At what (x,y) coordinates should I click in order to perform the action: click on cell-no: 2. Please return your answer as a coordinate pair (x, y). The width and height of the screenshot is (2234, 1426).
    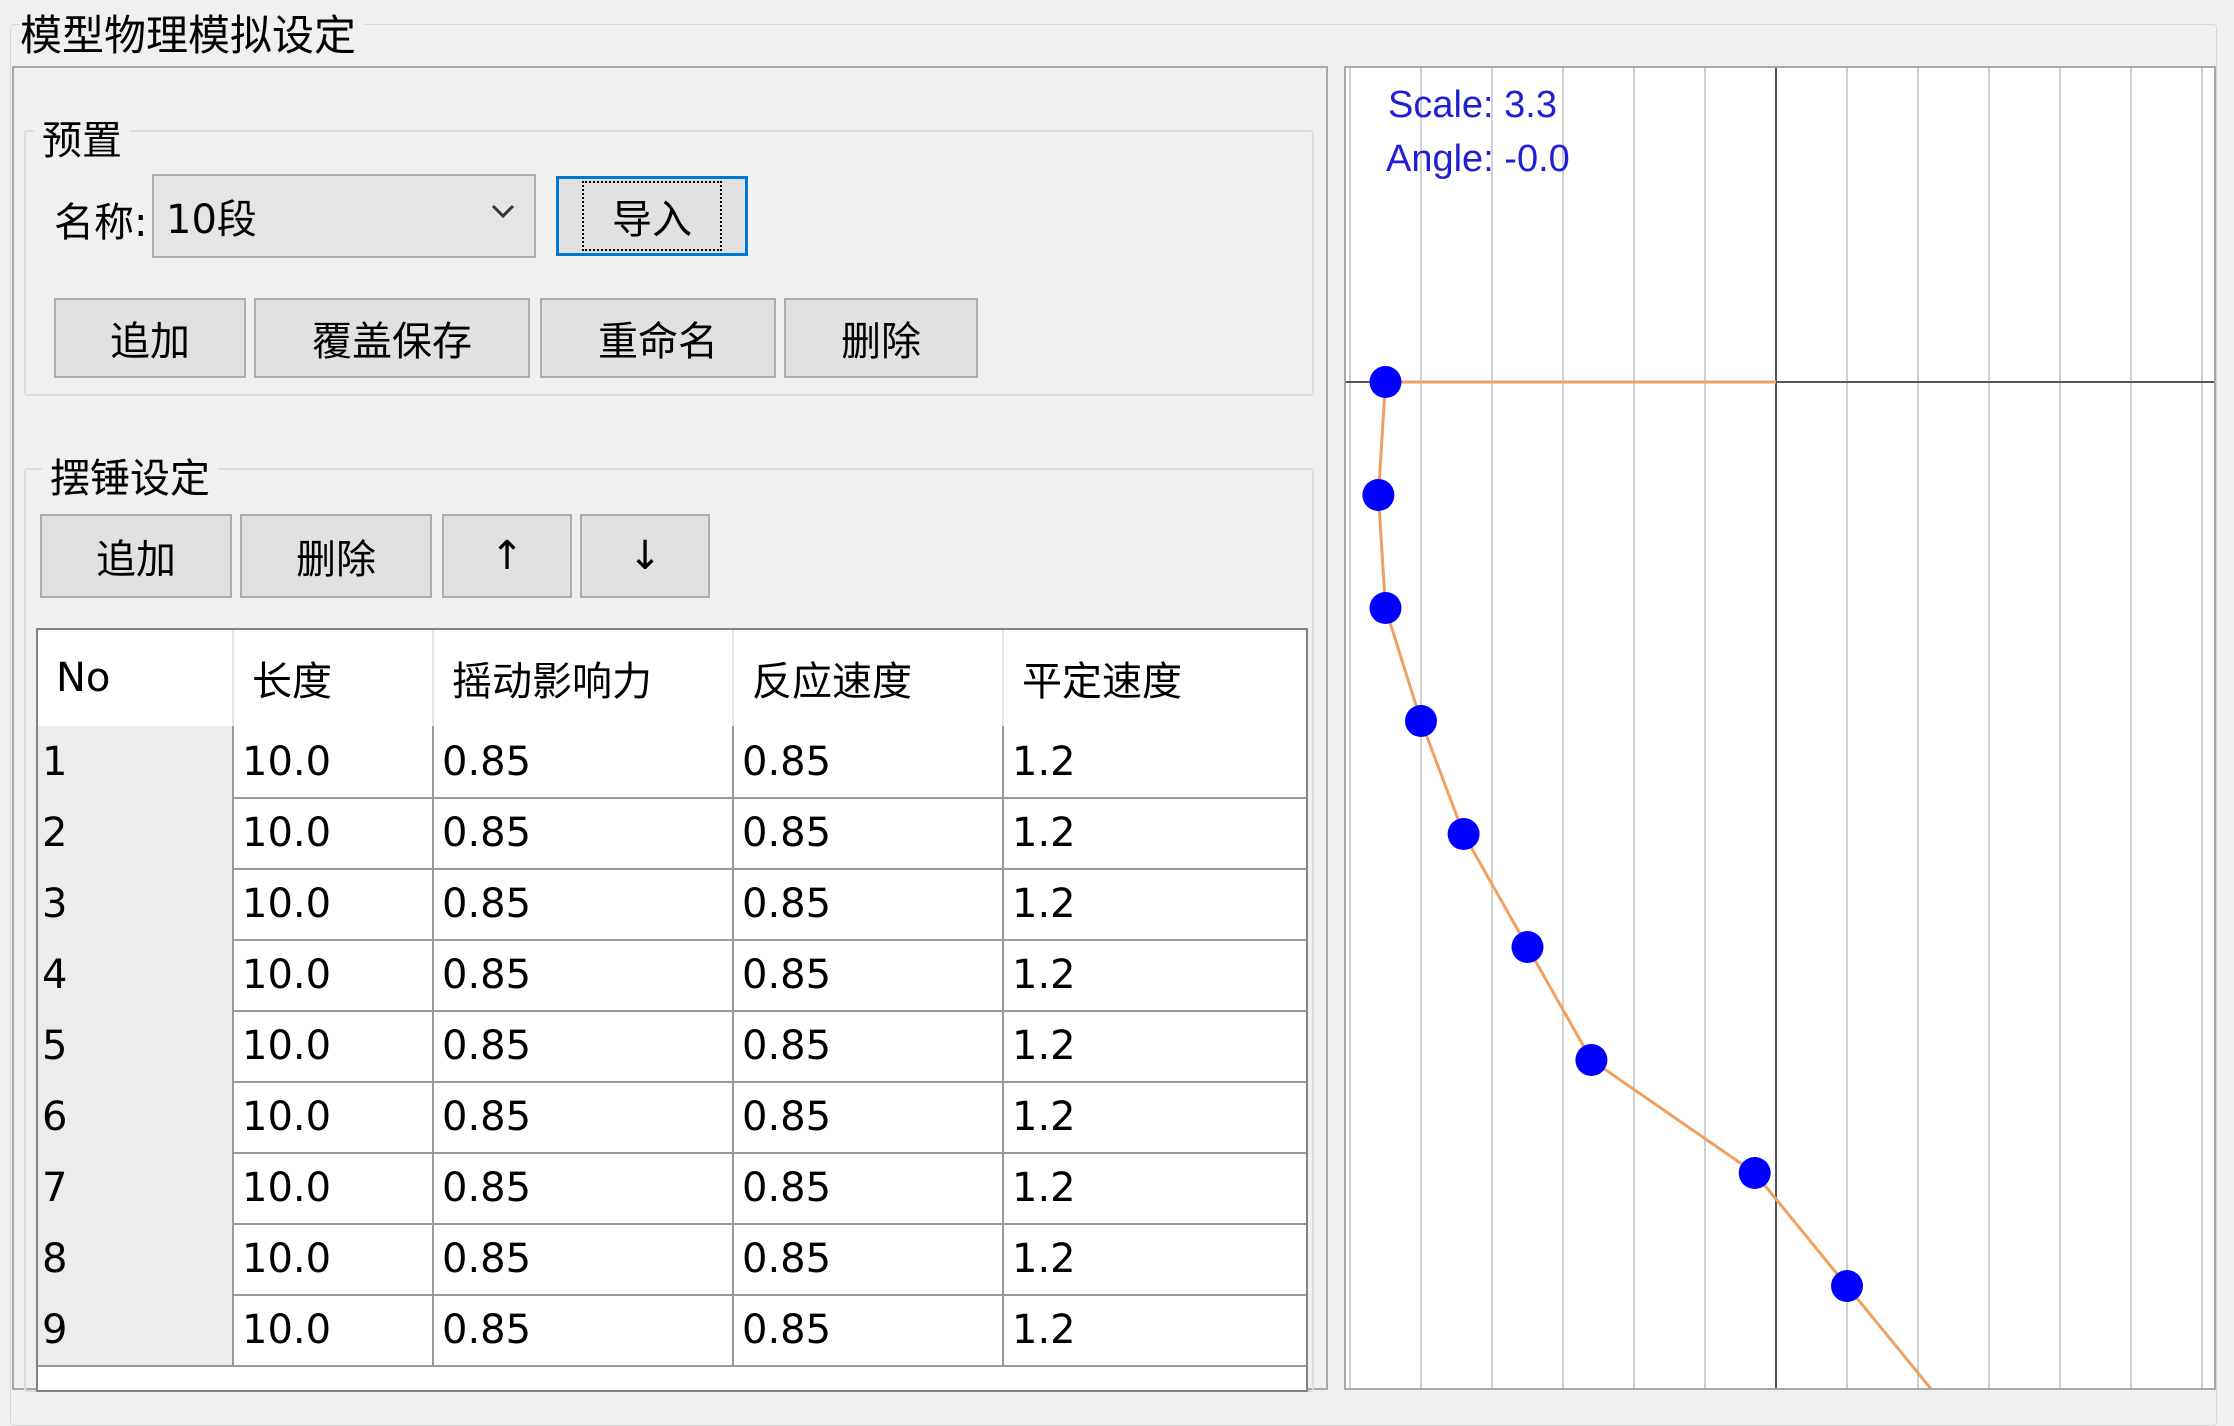
    Looking at the image, I should click on (136, 832).